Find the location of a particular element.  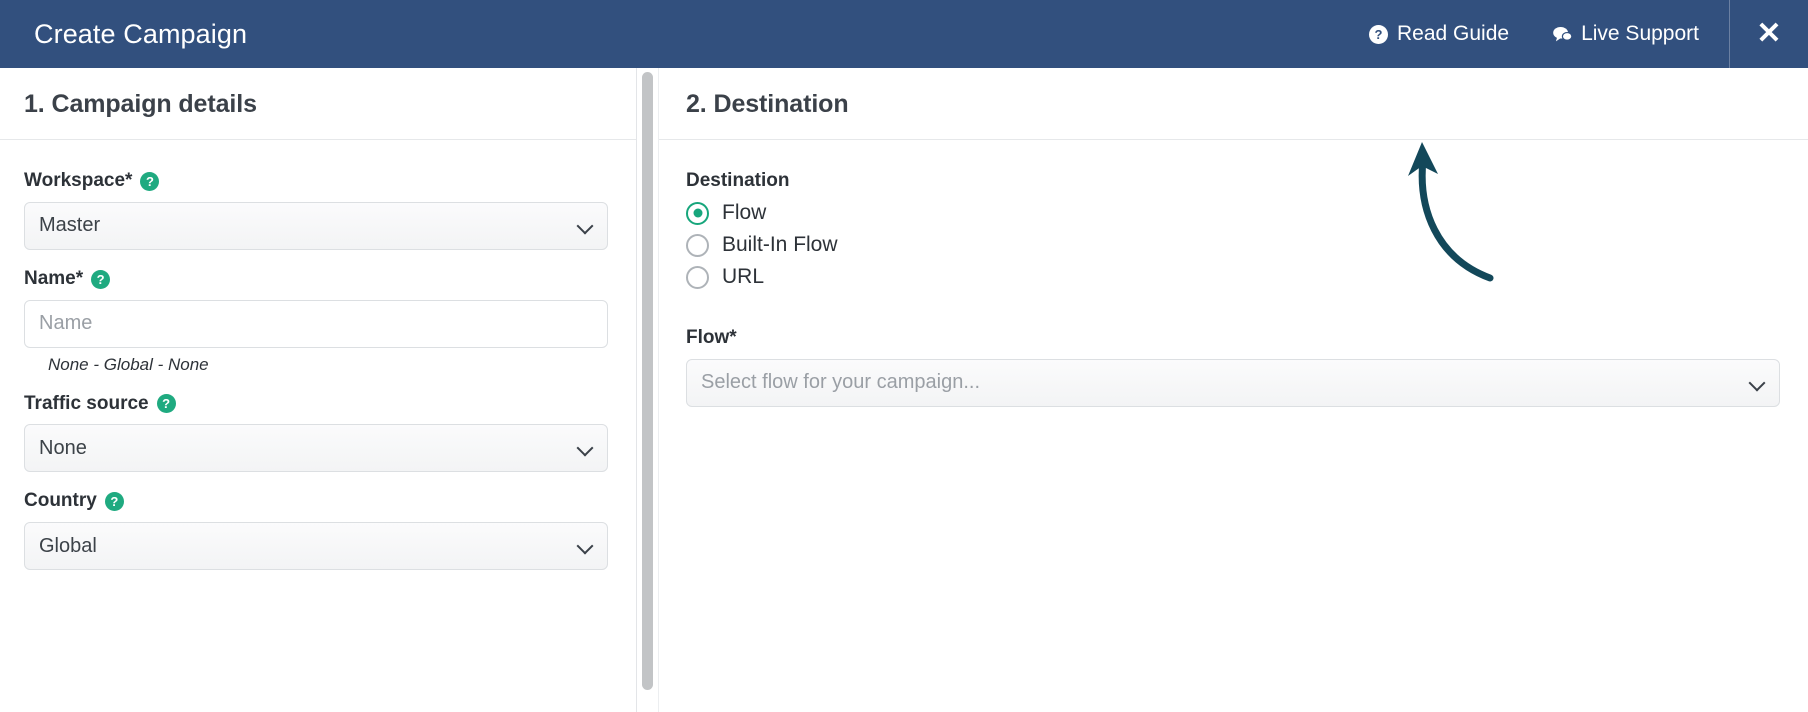

workspace-label: Workspace* is located at coordinates (78, 180).